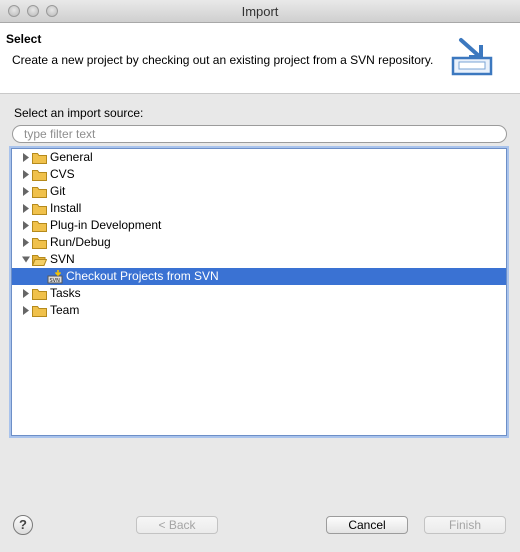 The image size is (520, 552). What do you see at coordinates (79, 113) in the screenshot?
I see `import-source-label: Select an import source:` at bounding box center [79, 113].